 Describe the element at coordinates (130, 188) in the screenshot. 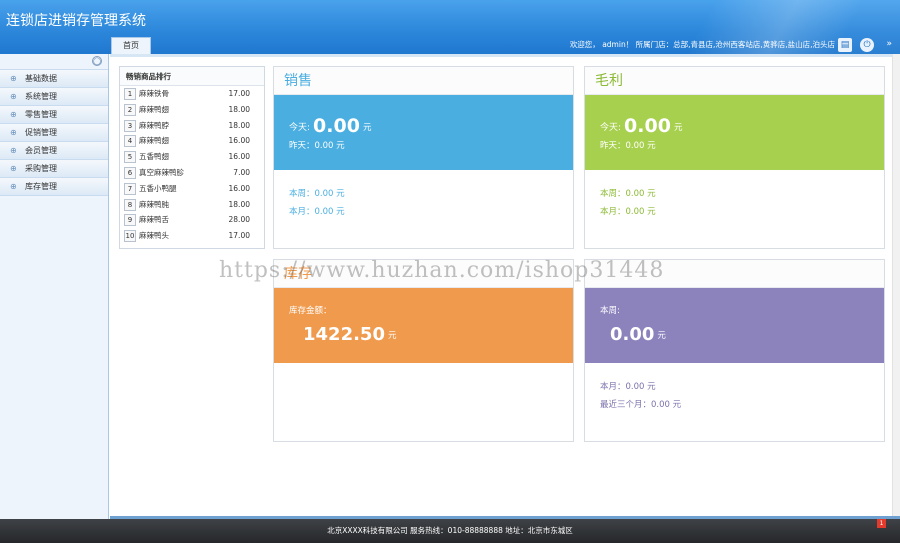

I see `rank-number: 7` at that location.